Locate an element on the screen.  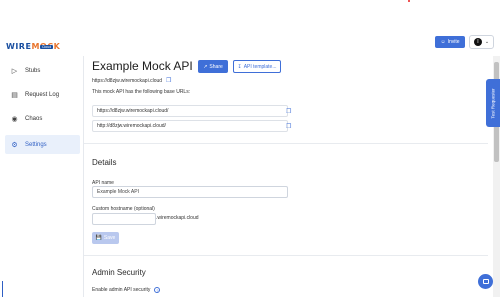
api-host-line: https://d8zjw.wiremockapi.cloud ❐ is located at coordinates (131, 81).